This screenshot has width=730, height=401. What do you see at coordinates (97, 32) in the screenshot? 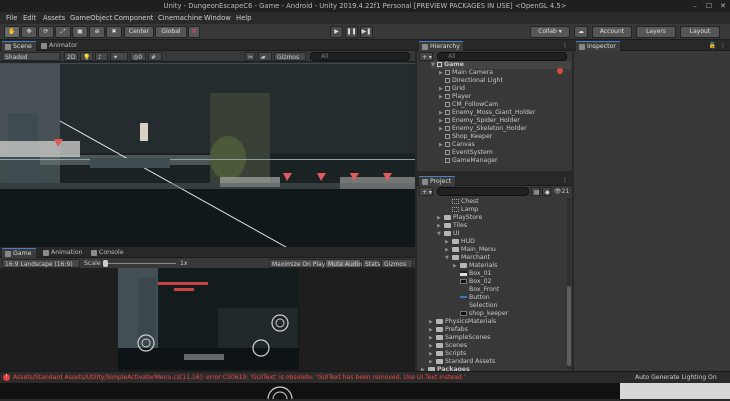
I see `transform-tool-icon: ⊕` at bounding box center [97, 32].